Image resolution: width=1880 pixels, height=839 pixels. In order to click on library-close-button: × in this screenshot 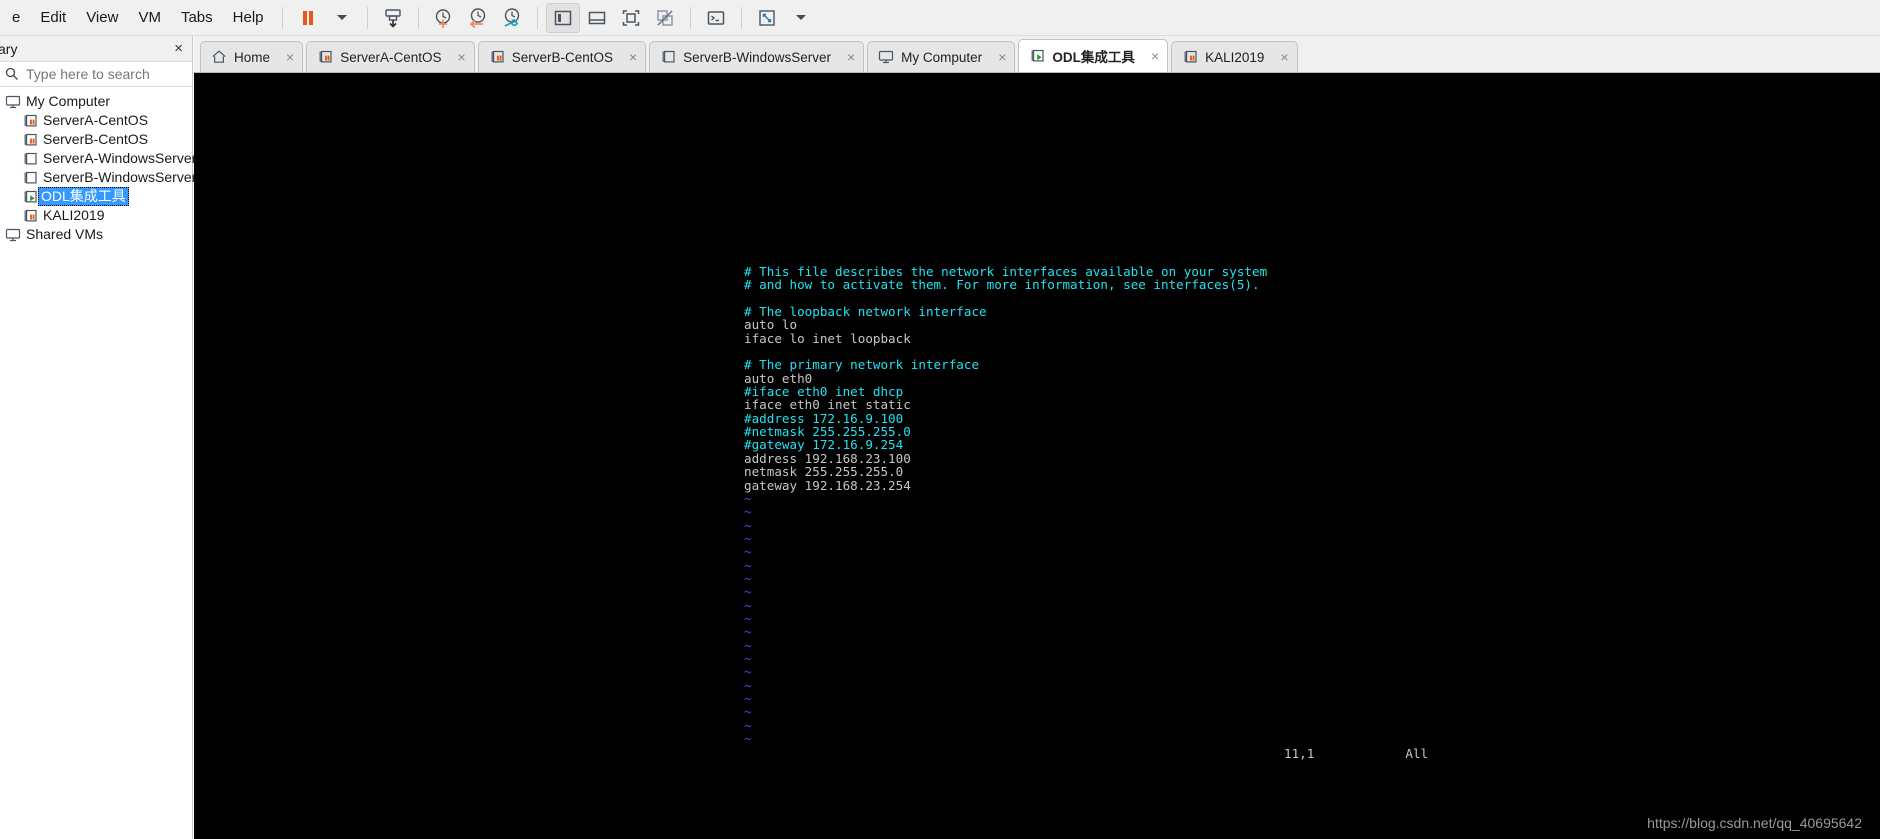, I will do `click(178, 48)`.